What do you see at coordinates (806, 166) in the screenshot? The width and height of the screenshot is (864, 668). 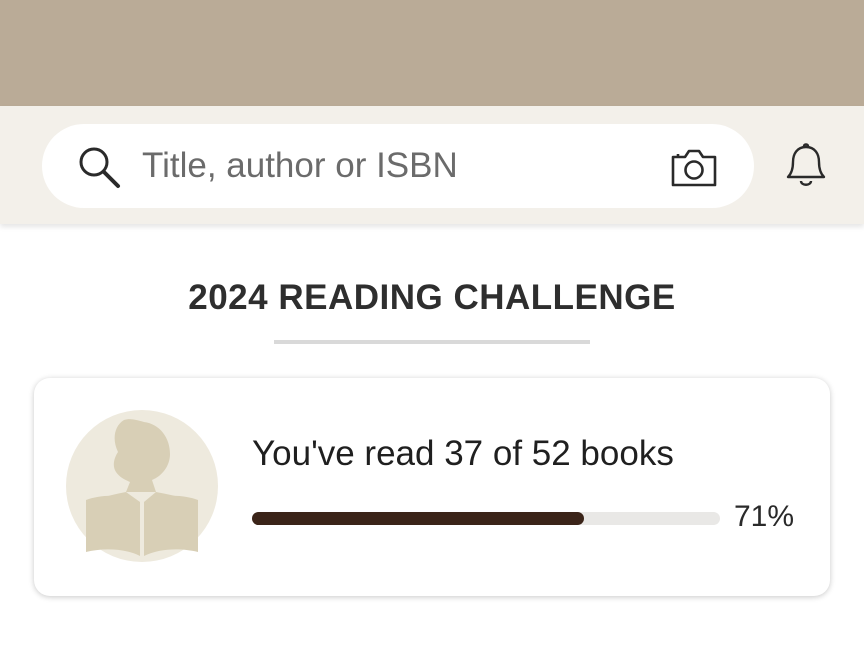 I see `bell-icon` at bounding box center [806, 166].